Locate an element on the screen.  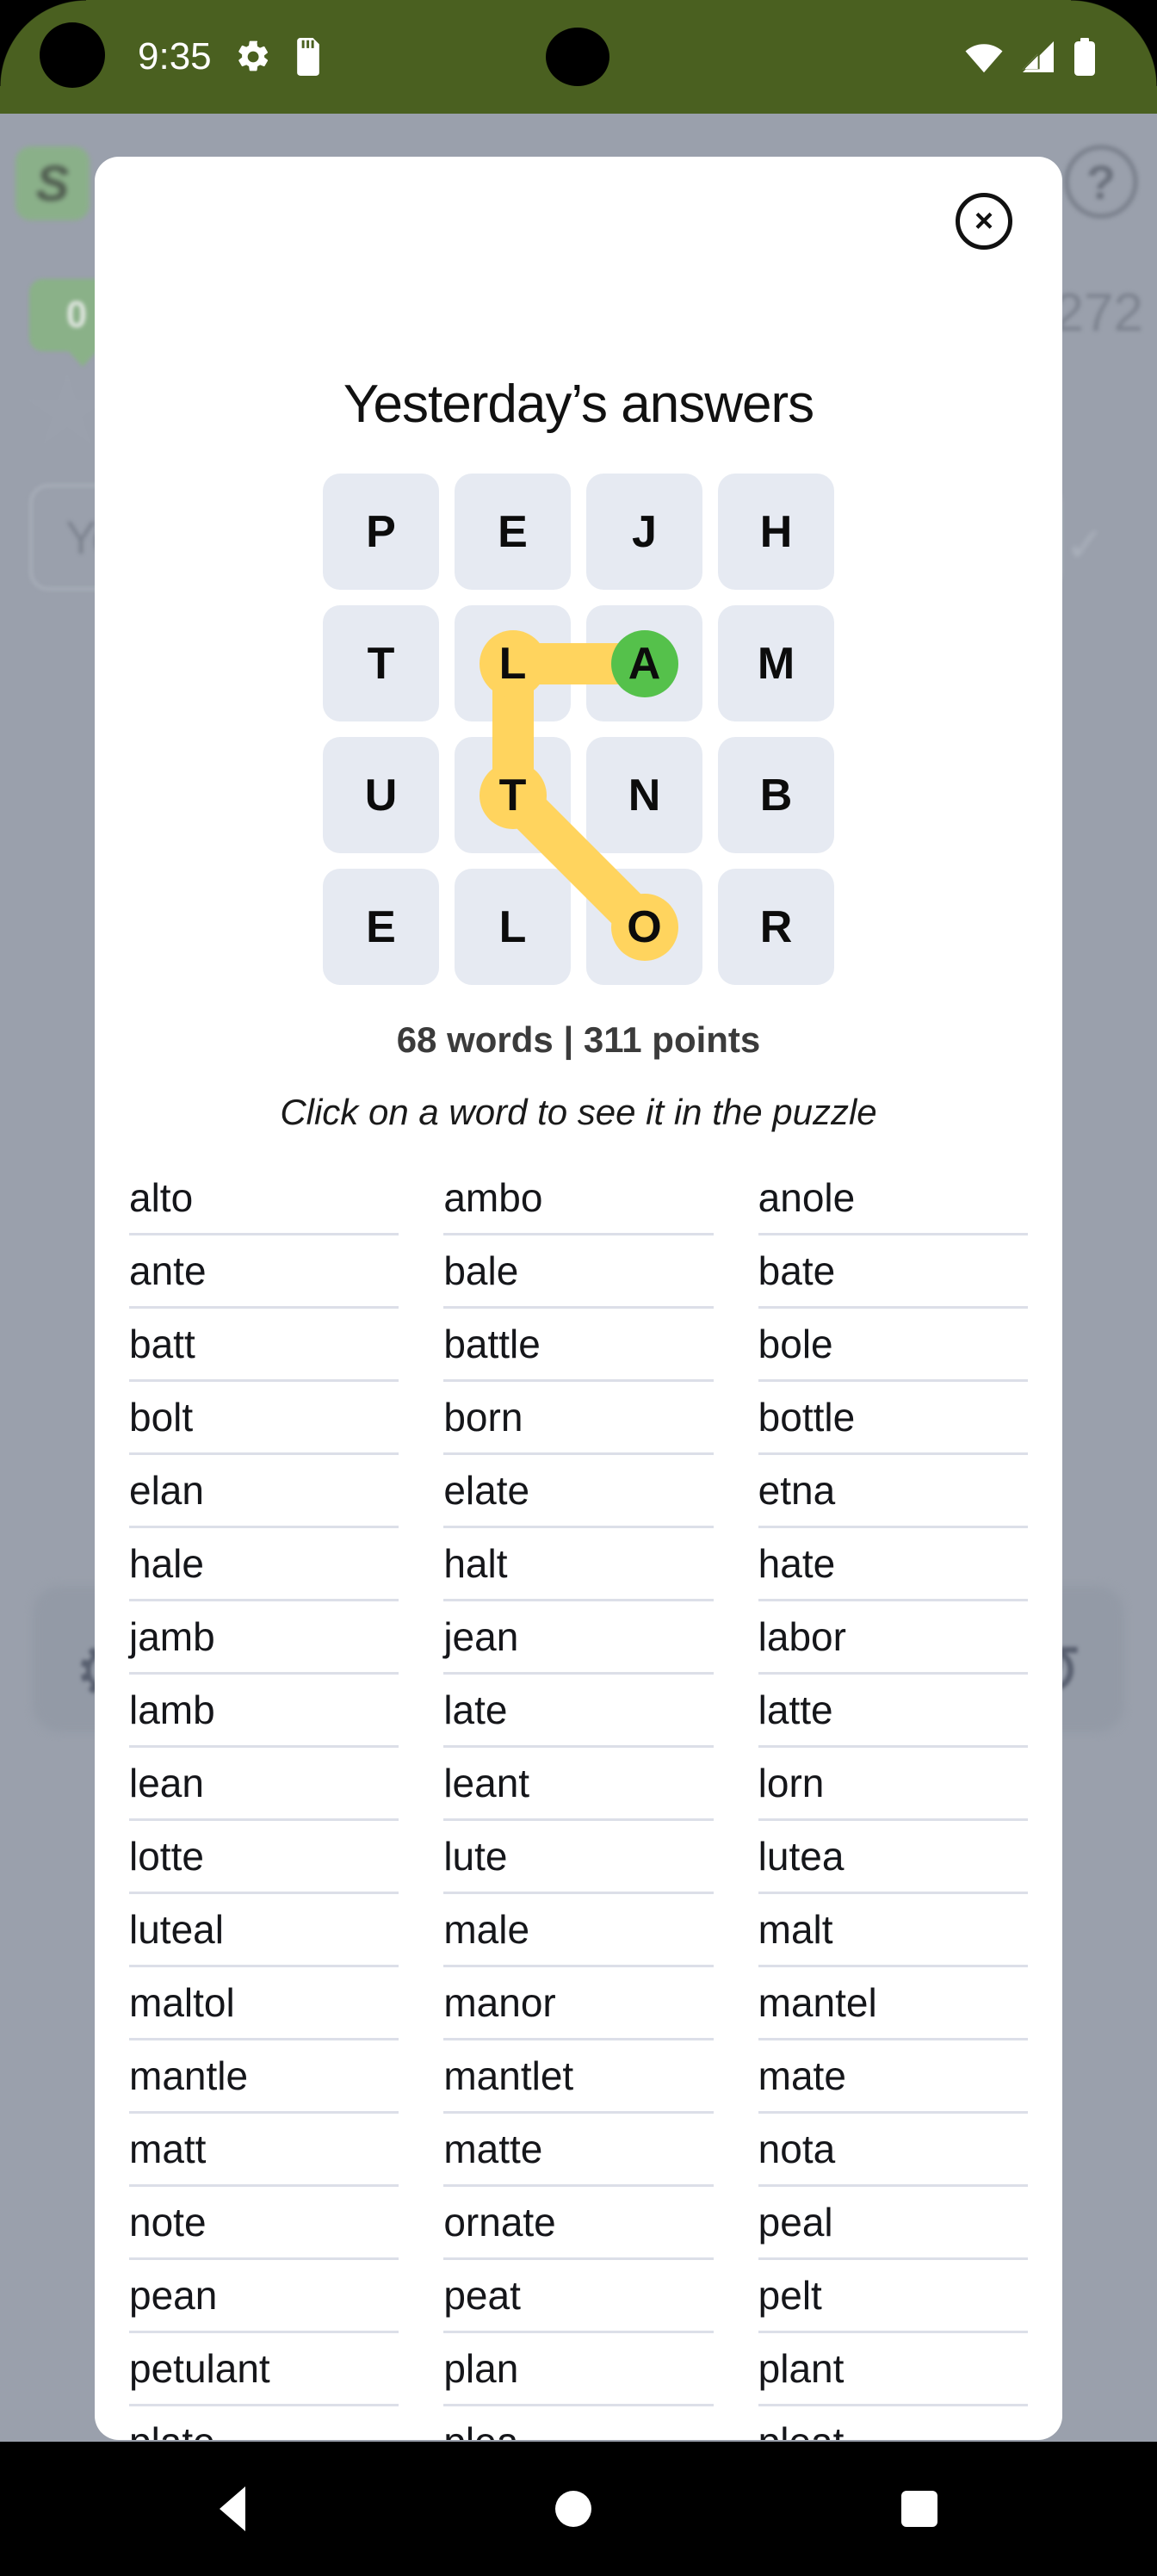
status-bar: 9:35 is located at coordinates (579, 57).